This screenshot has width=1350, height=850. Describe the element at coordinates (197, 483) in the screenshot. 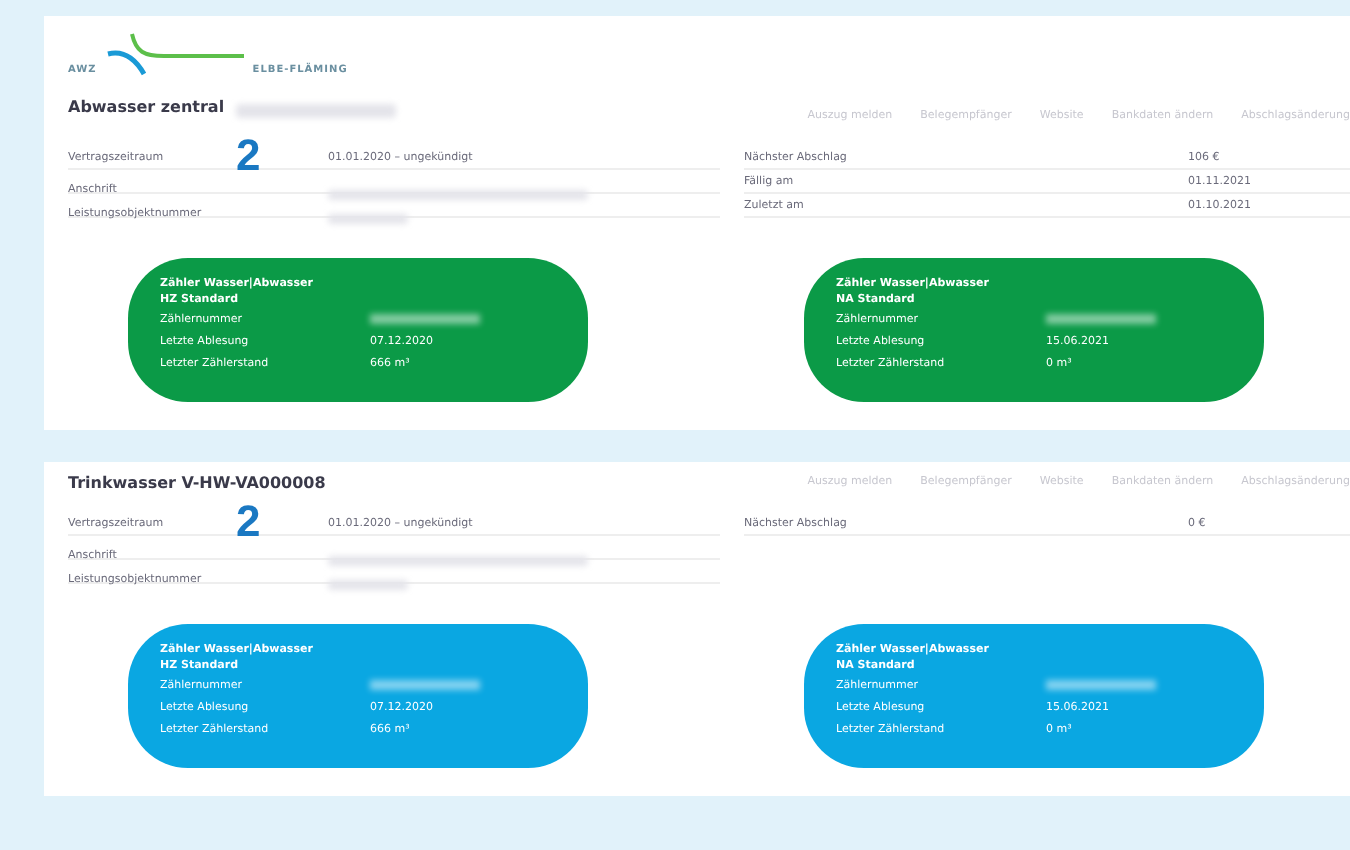

I see `section-title: Trinkwasser V-HW-VA000008` at that location.